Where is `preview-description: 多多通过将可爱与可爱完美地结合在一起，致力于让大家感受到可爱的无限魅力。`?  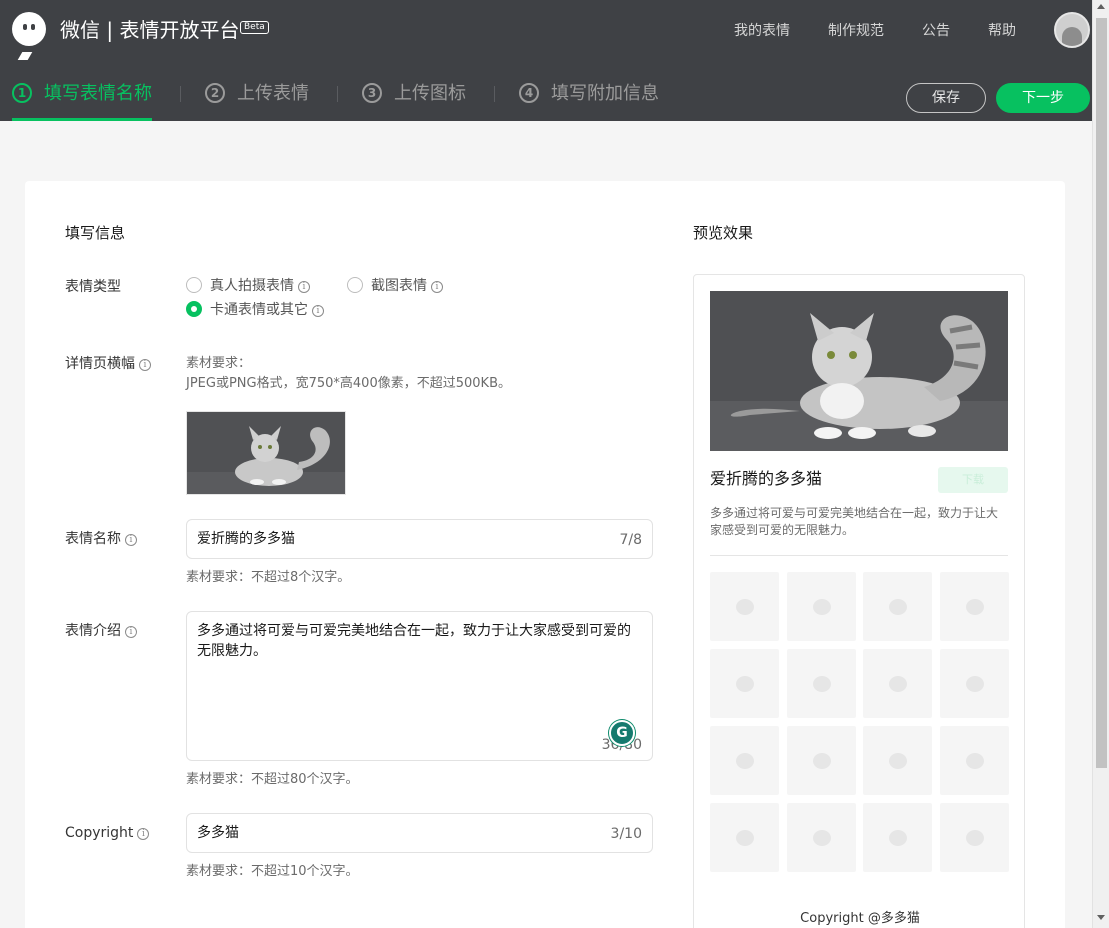
preview-description: 多多通过将可爱与可爱完美地结合在一起，致力于让大家感受到可爱的无限魅力。 is located at coordinates (854, 521).